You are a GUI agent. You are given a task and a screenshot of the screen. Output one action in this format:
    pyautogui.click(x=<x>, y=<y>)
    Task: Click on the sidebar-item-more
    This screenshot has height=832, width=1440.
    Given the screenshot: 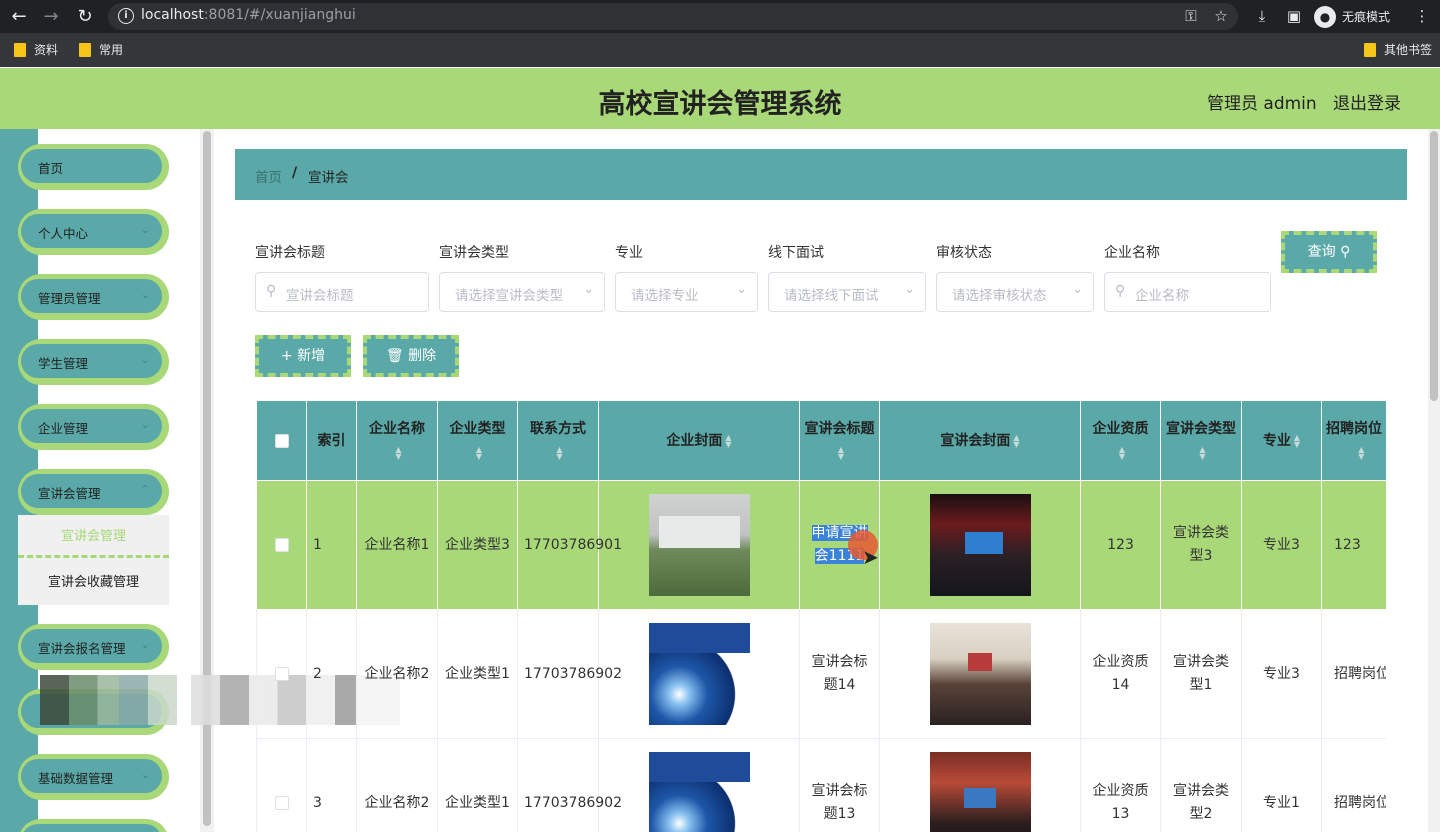 What is the action you would take?
    pyautogui.click(x=93, y=825)
    